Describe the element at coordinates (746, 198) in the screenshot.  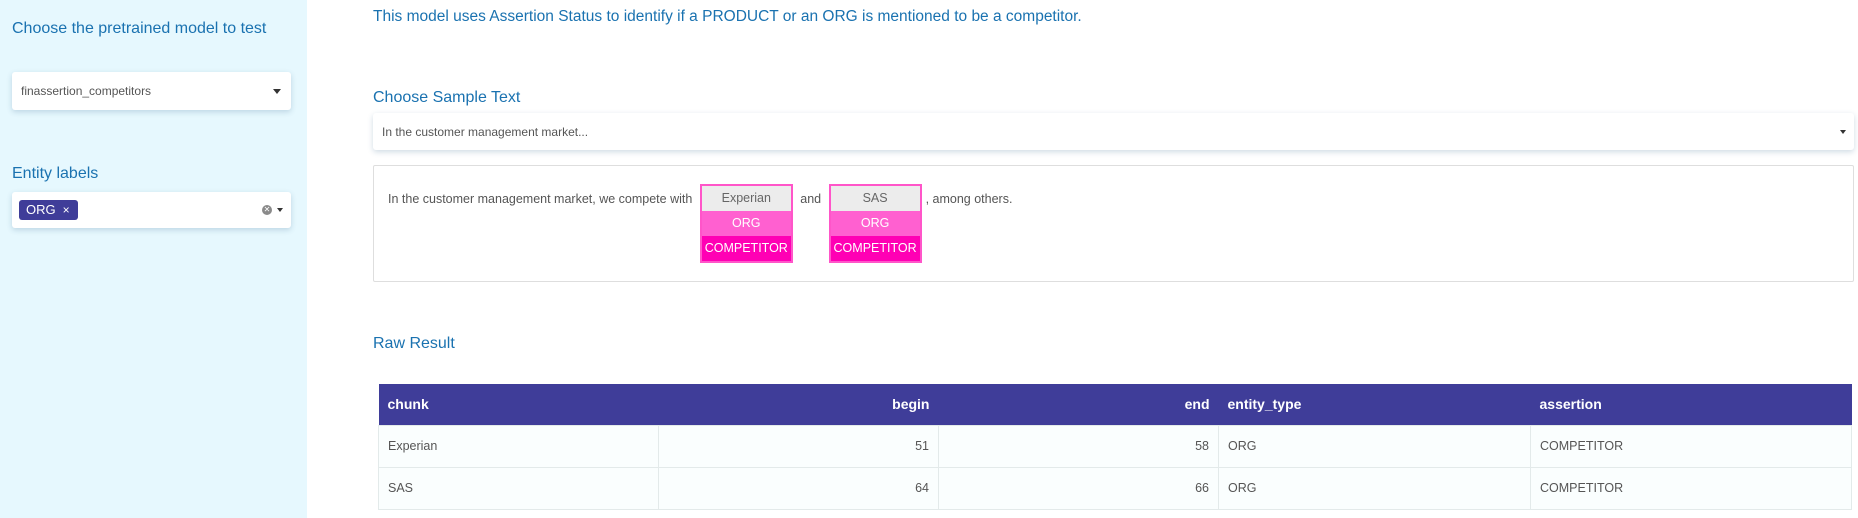
I see `entity-word: Experian` at that location.